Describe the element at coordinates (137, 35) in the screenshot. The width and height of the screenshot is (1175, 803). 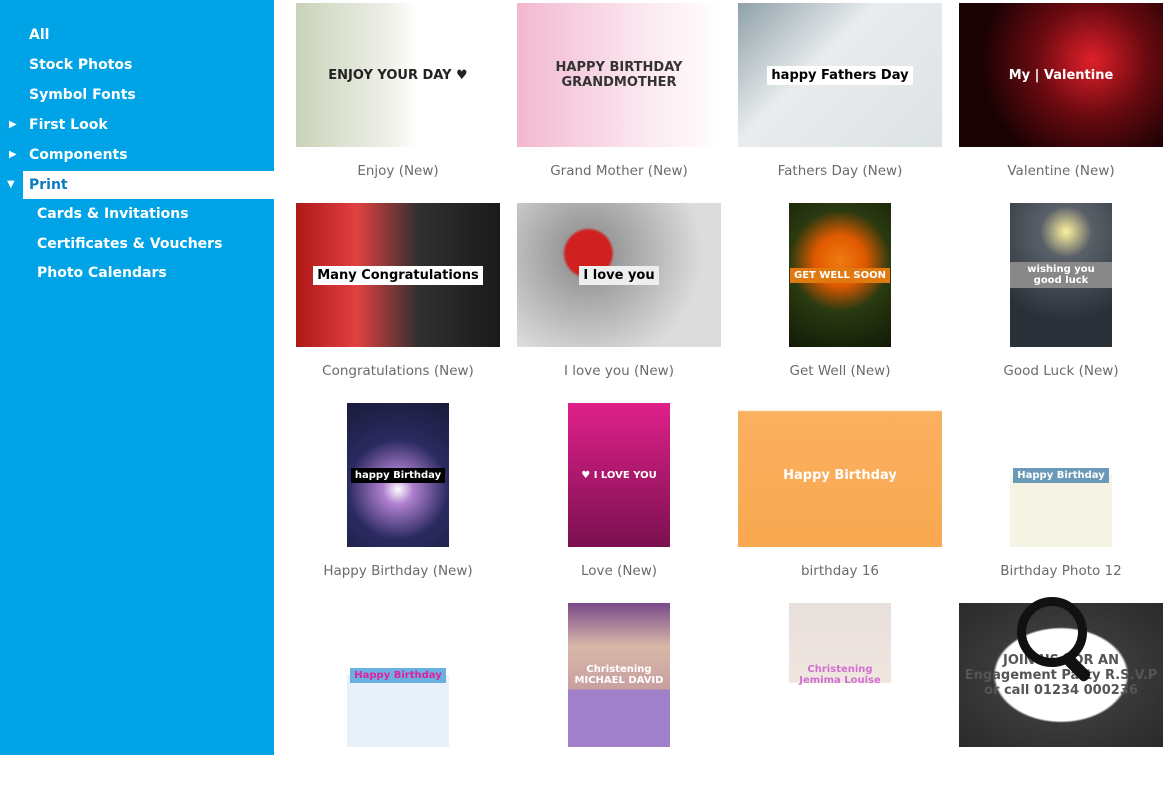
I see `sidebar-item-all: All` at that location.